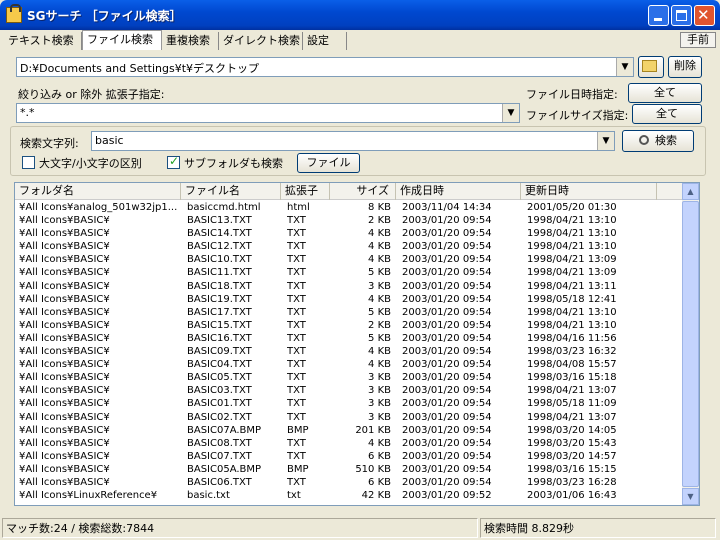 This screenshot has height=540, width=720. I want to click on close-button: ✕, so click(704, 15).